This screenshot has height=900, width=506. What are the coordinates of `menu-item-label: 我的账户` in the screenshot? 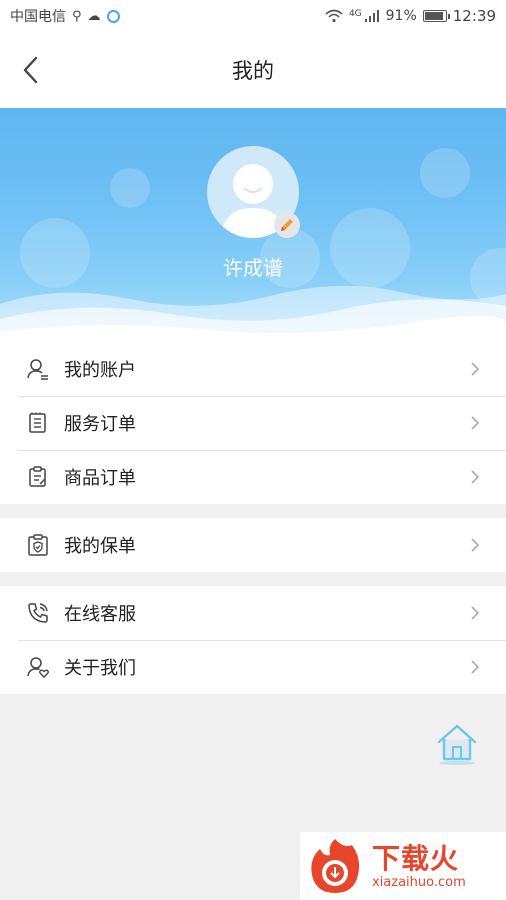 It's located at (100, 370).